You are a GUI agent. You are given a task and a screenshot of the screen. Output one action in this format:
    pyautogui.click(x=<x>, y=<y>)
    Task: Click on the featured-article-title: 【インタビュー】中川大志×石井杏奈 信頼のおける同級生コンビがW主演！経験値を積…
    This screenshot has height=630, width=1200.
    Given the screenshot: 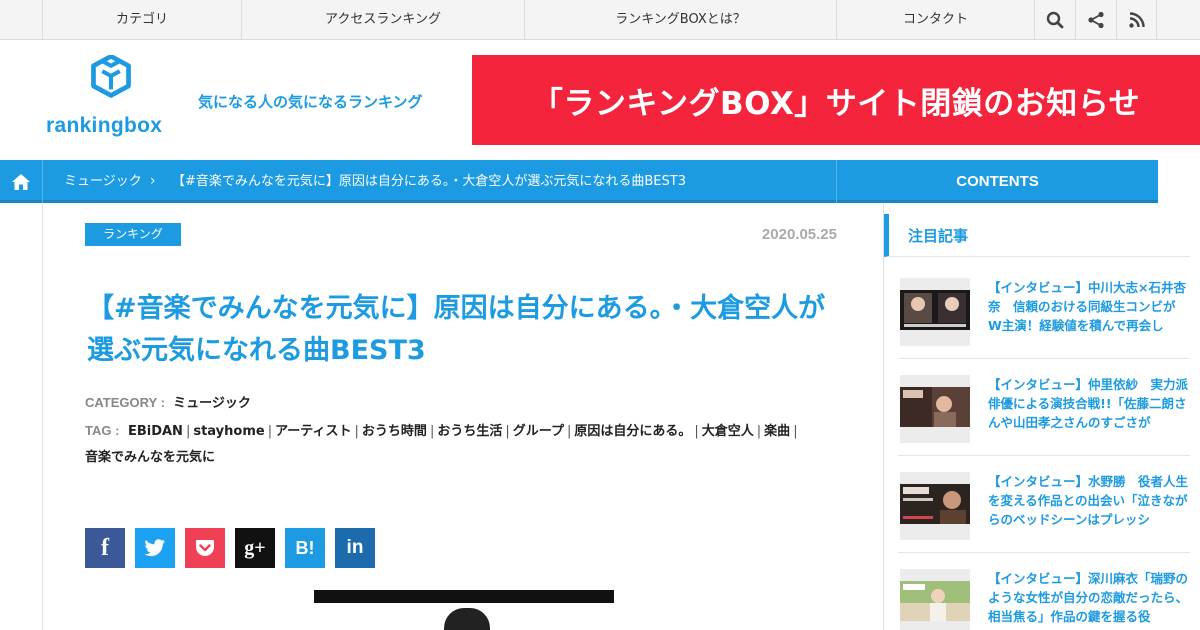 What is the action you would take?
    pyautogui.click(x=1088, y=306)
    